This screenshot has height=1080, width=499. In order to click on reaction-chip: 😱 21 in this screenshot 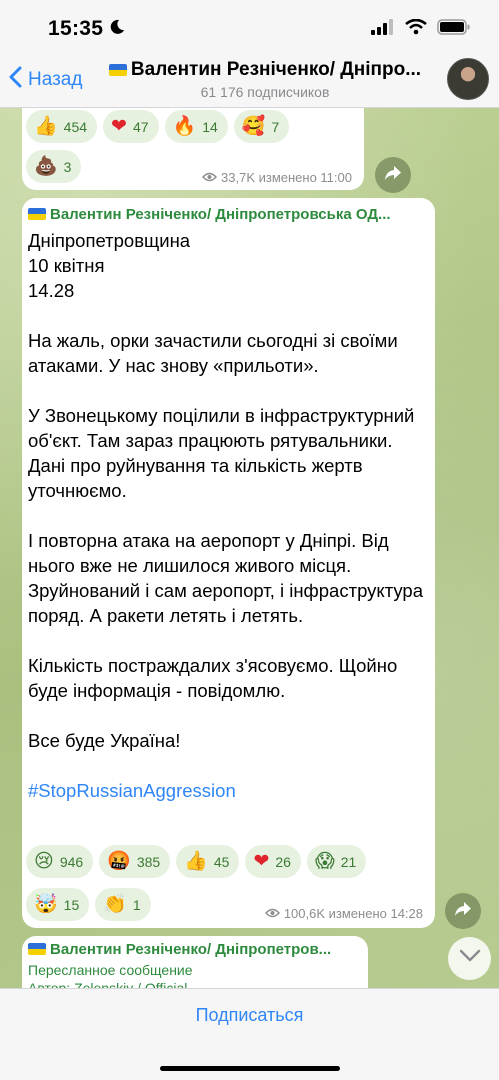, I will do `click(336, 861)`.